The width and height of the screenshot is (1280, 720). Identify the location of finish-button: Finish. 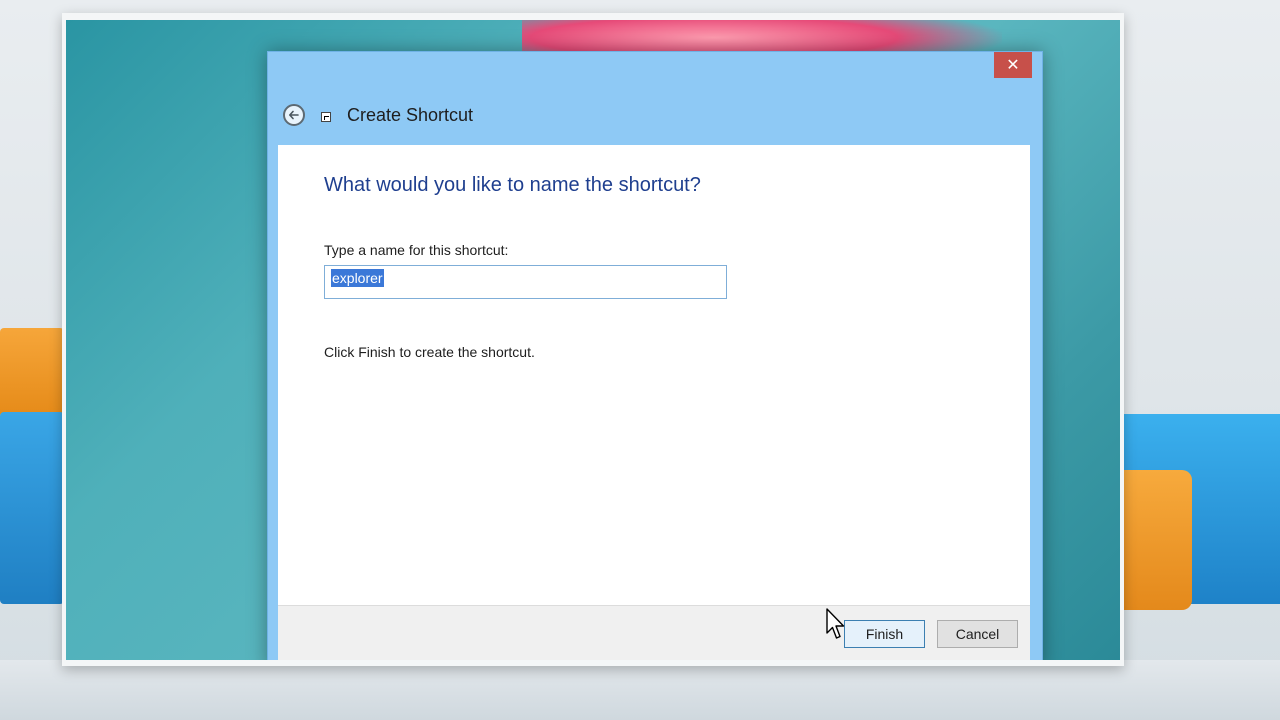
(884, 634).